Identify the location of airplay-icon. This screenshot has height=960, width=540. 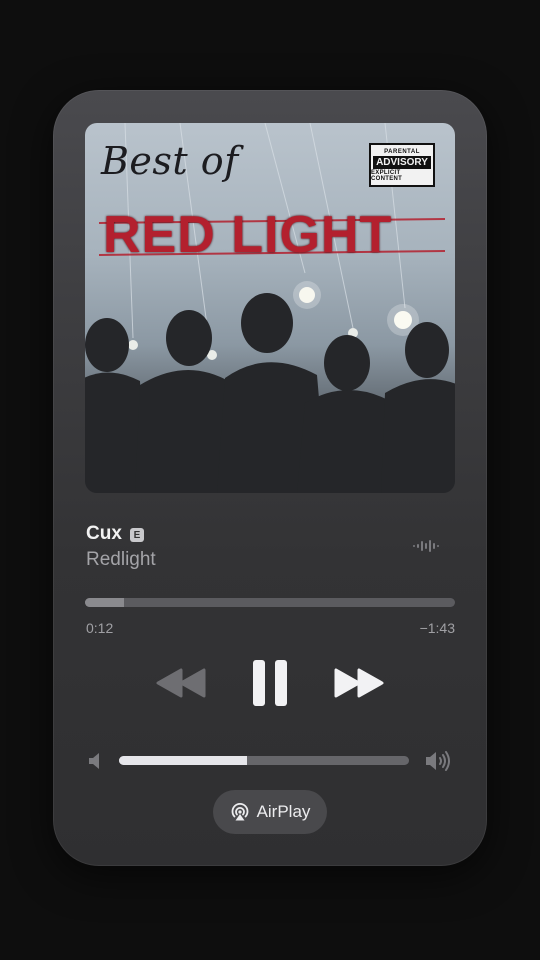
(239, 812).